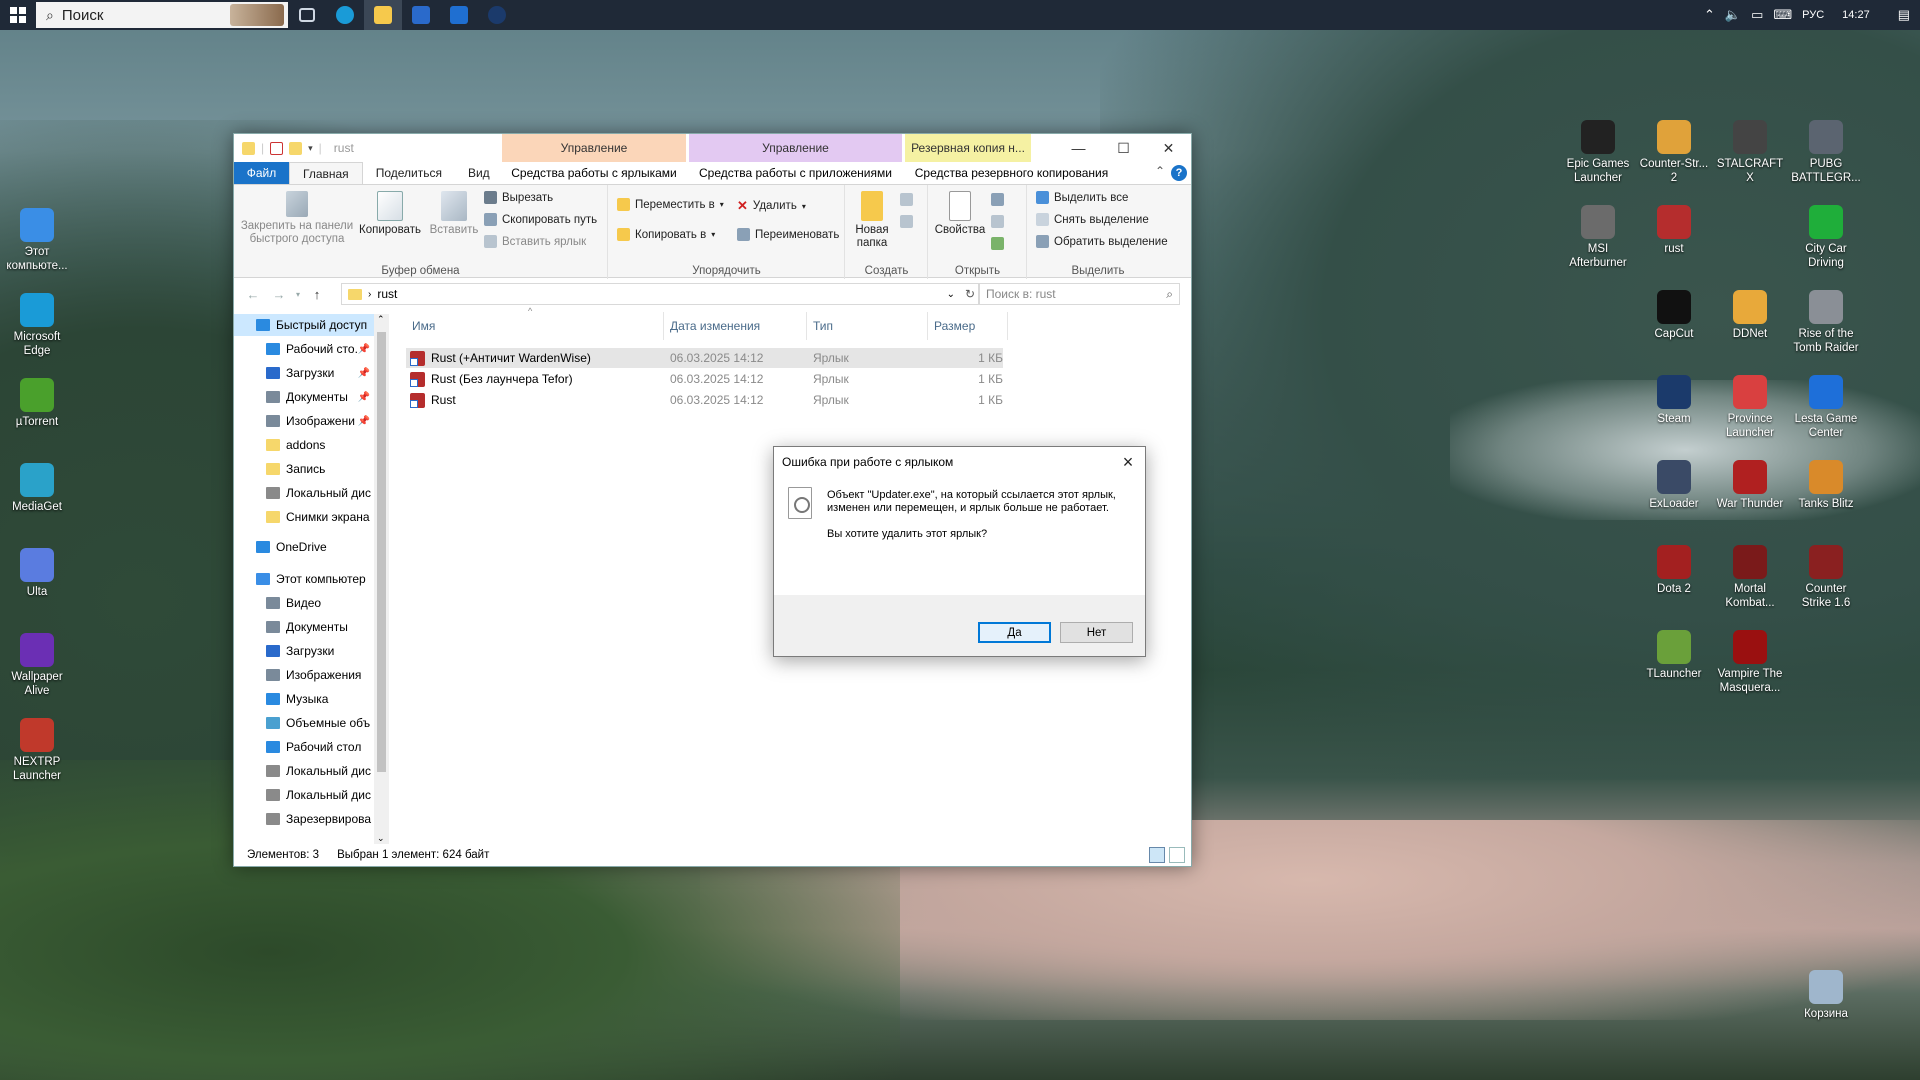 The width and height of the screenshot is (1920, 1080). What do you see at coordinates (296, 148) in the screenshot?
I see `new-folder-icon` at bounding box center [296, 148].